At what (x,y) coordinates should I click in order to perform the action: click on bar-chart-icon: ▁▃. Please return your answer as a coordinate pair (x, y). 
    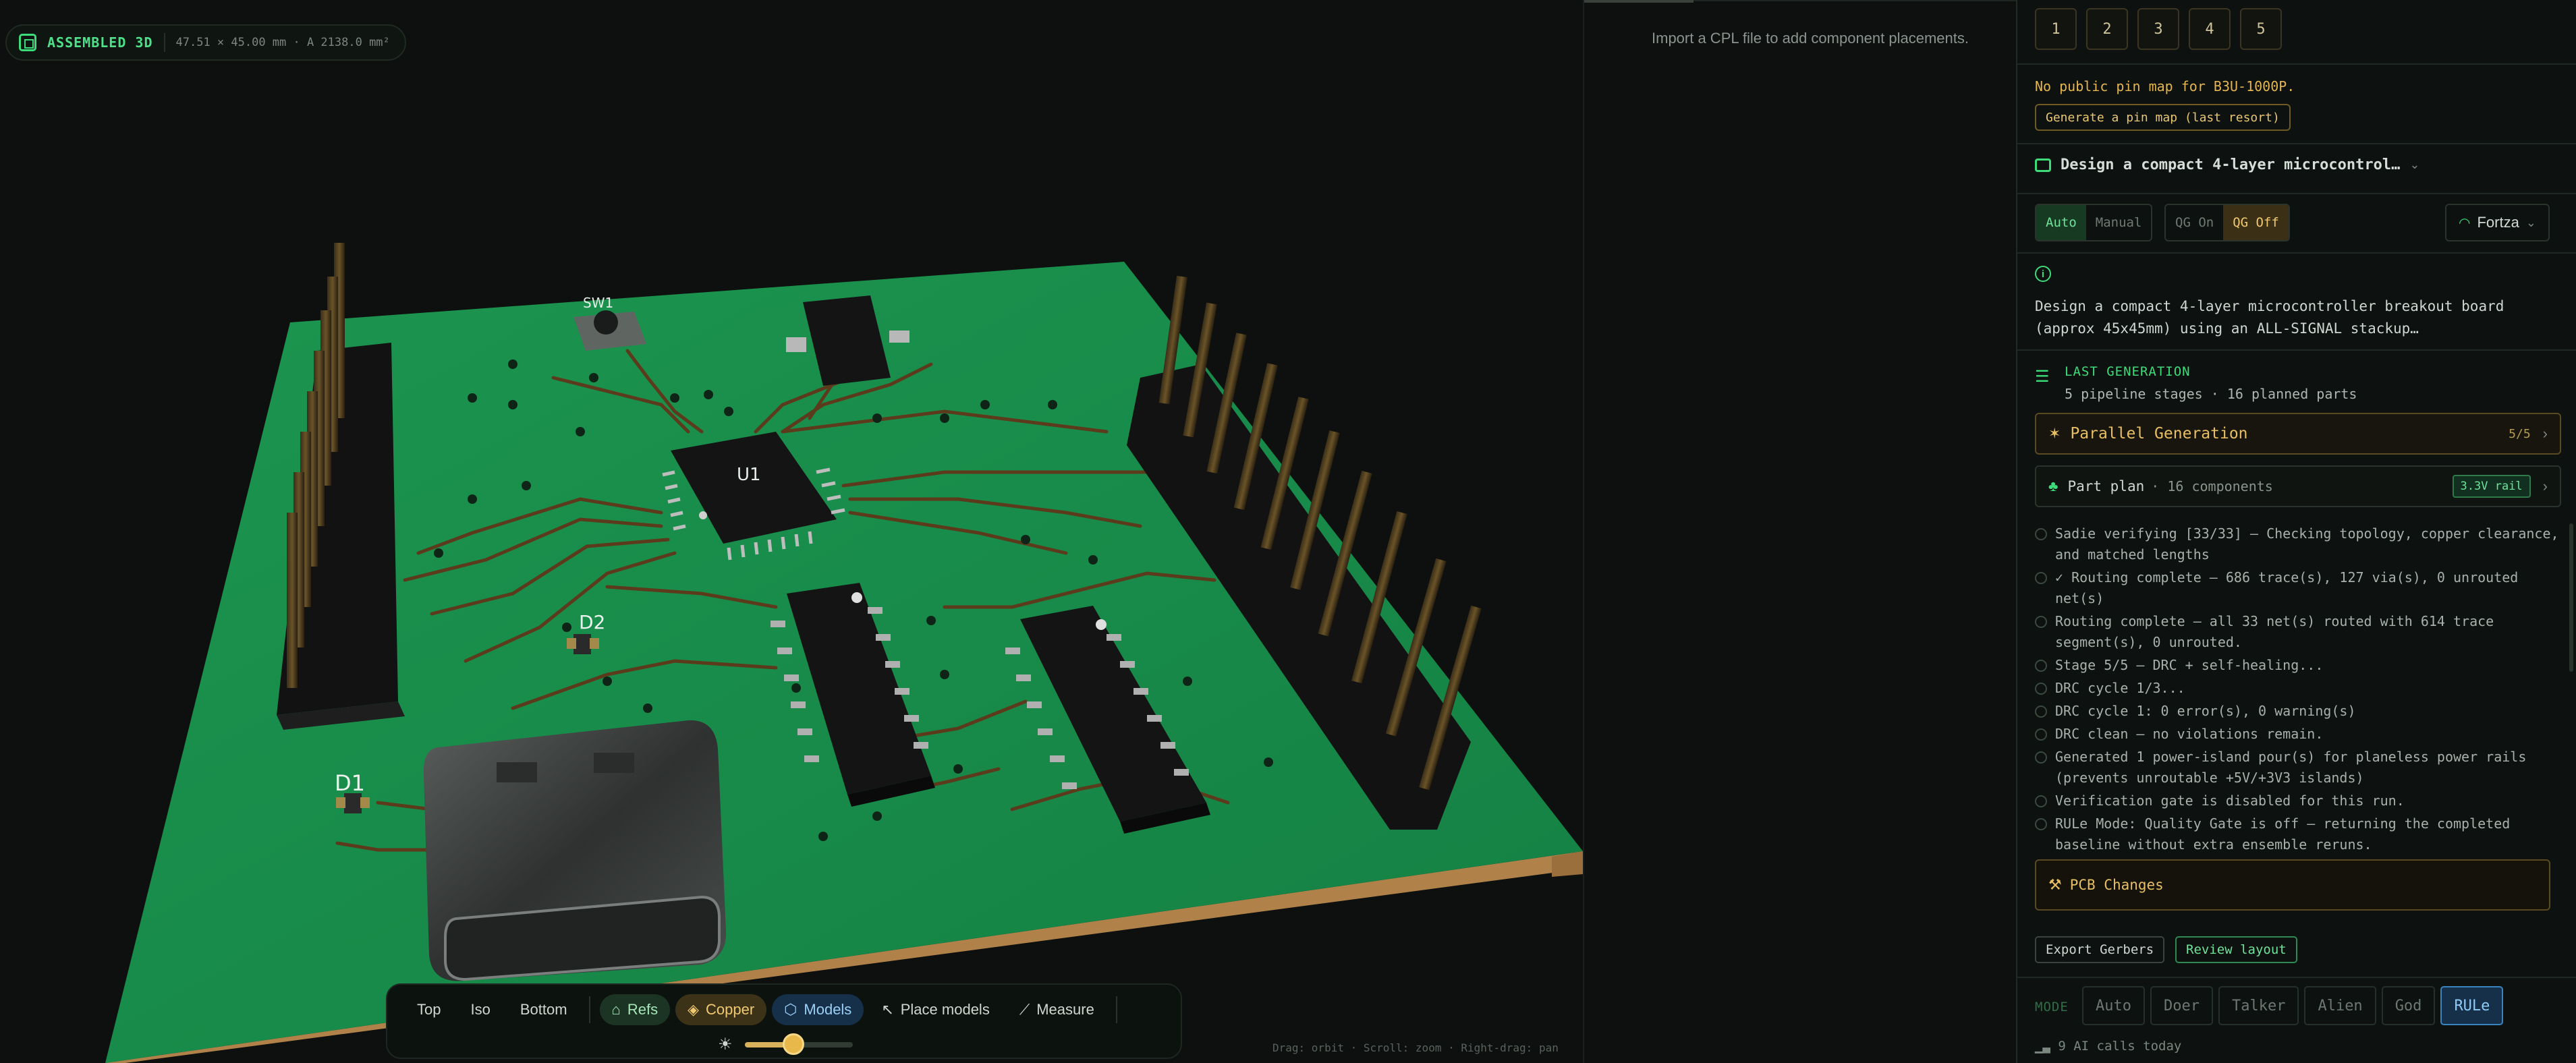
    Looking at the image, I should click on (2042, 1046).